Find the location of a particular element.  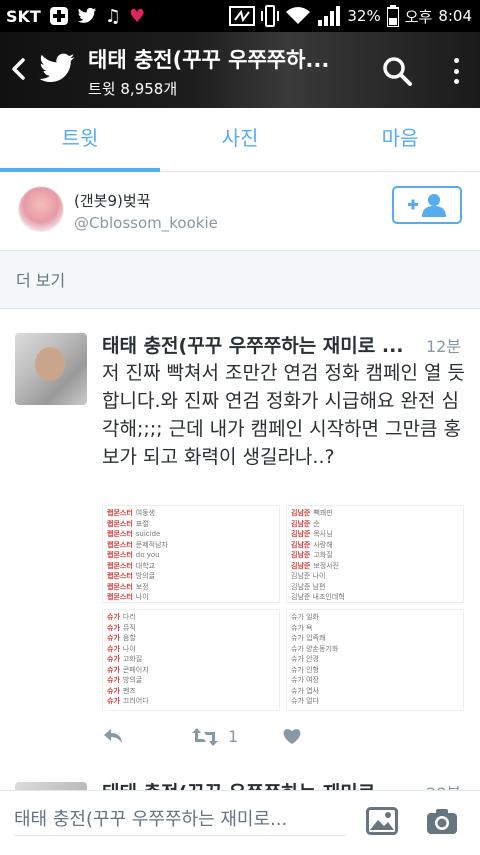

avatar is located at coordinates (41, 209).